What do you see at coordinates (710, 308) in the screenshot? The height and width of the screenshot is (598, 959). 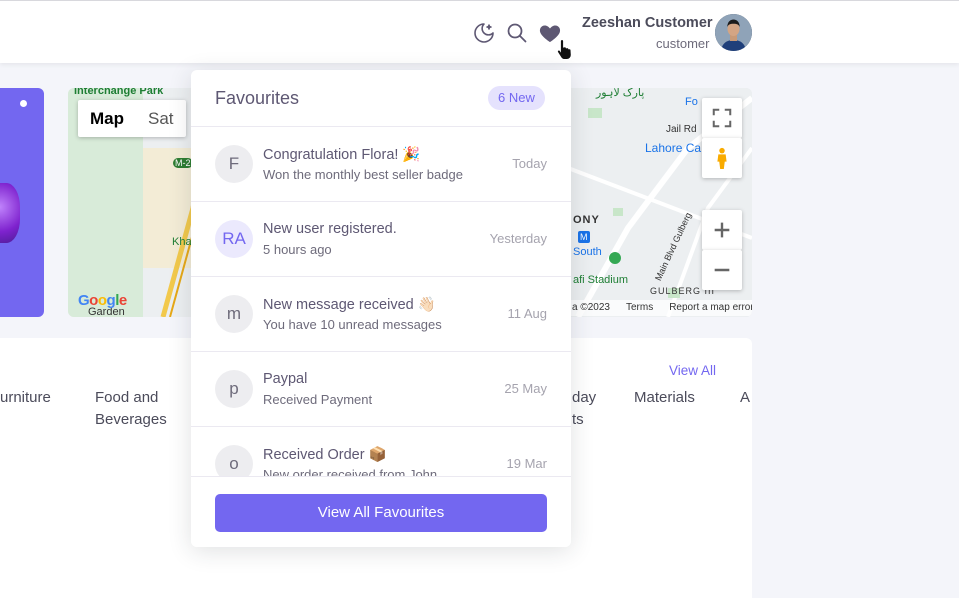 I see `map-report-link: Report a map error` at bounding box center [710, 308].